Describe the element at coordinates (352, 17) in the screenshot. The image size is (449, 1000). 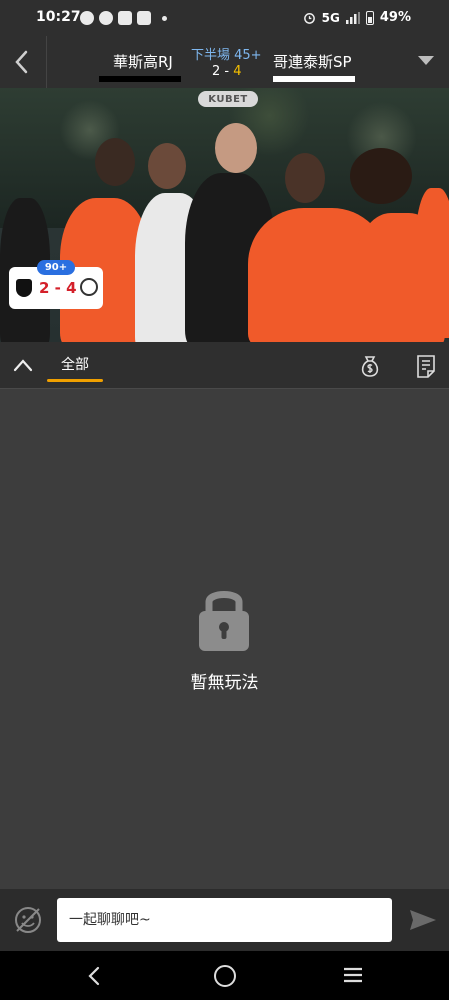
I see `signal-icon` at that location.